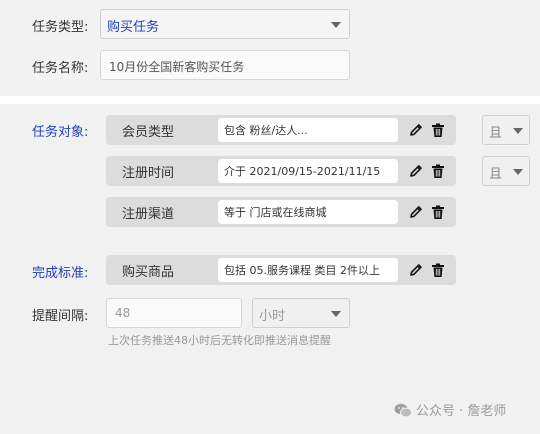 The width and height of the screenshot is (540, 434). Describe the element at coordinates (148, 214) in the screenshot. I see `condition-name: 注册渠道` at that location.